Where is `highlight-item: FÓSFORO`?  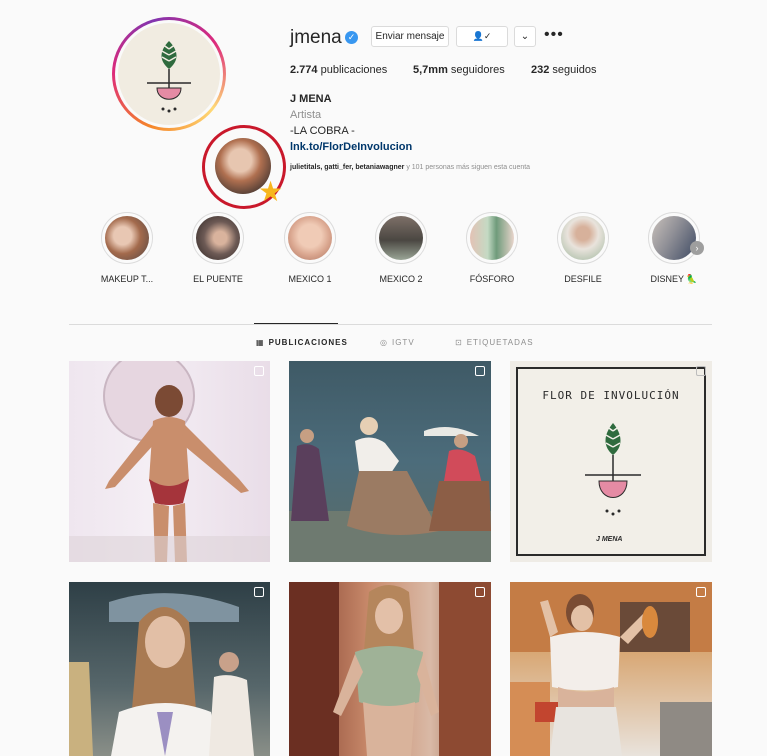
highlight-item: FÓSFORO is located at coordinates (492, 248).